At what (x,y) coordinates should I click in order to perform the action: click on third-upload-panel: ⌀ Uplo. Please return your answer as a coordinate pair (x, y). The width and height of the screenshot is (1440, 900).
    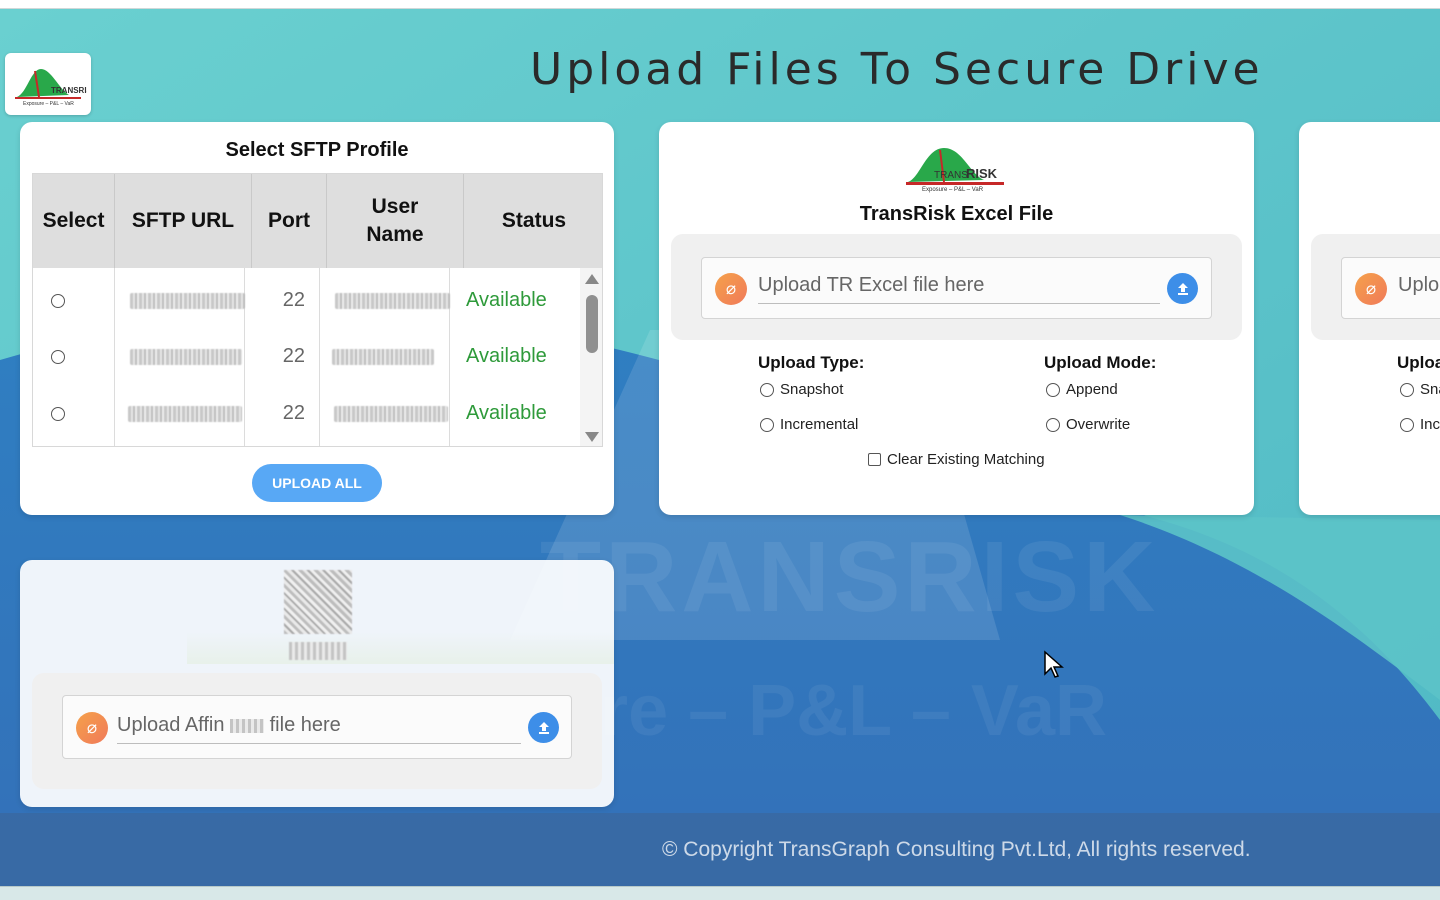
    Looking at the image, I should click on (1375, 287).